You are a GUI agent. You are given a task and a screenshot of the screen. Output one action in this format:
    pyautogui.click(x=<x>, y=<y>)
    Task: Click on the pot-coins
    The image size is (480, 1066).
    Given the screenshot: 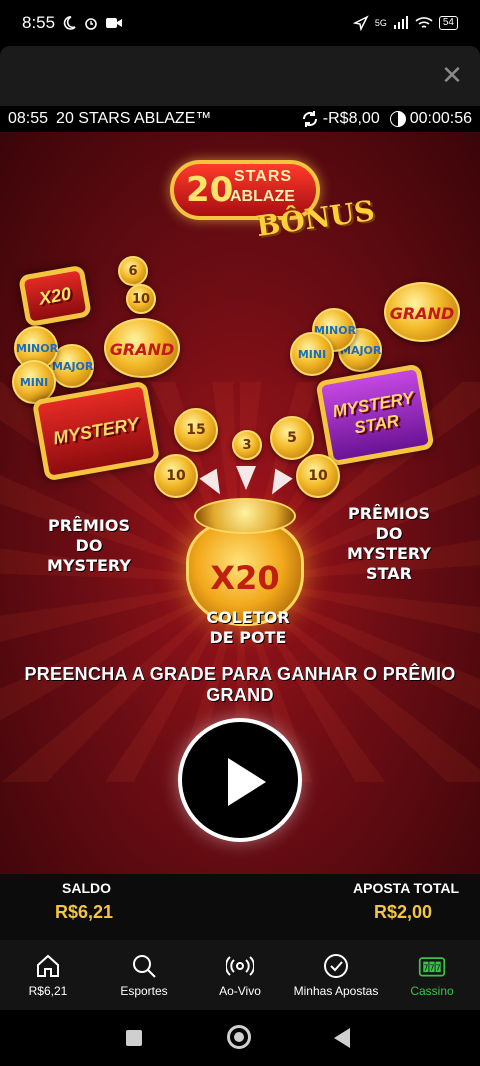 What is the action you would take?
    pyautogui.click(x=245, y=516)
    